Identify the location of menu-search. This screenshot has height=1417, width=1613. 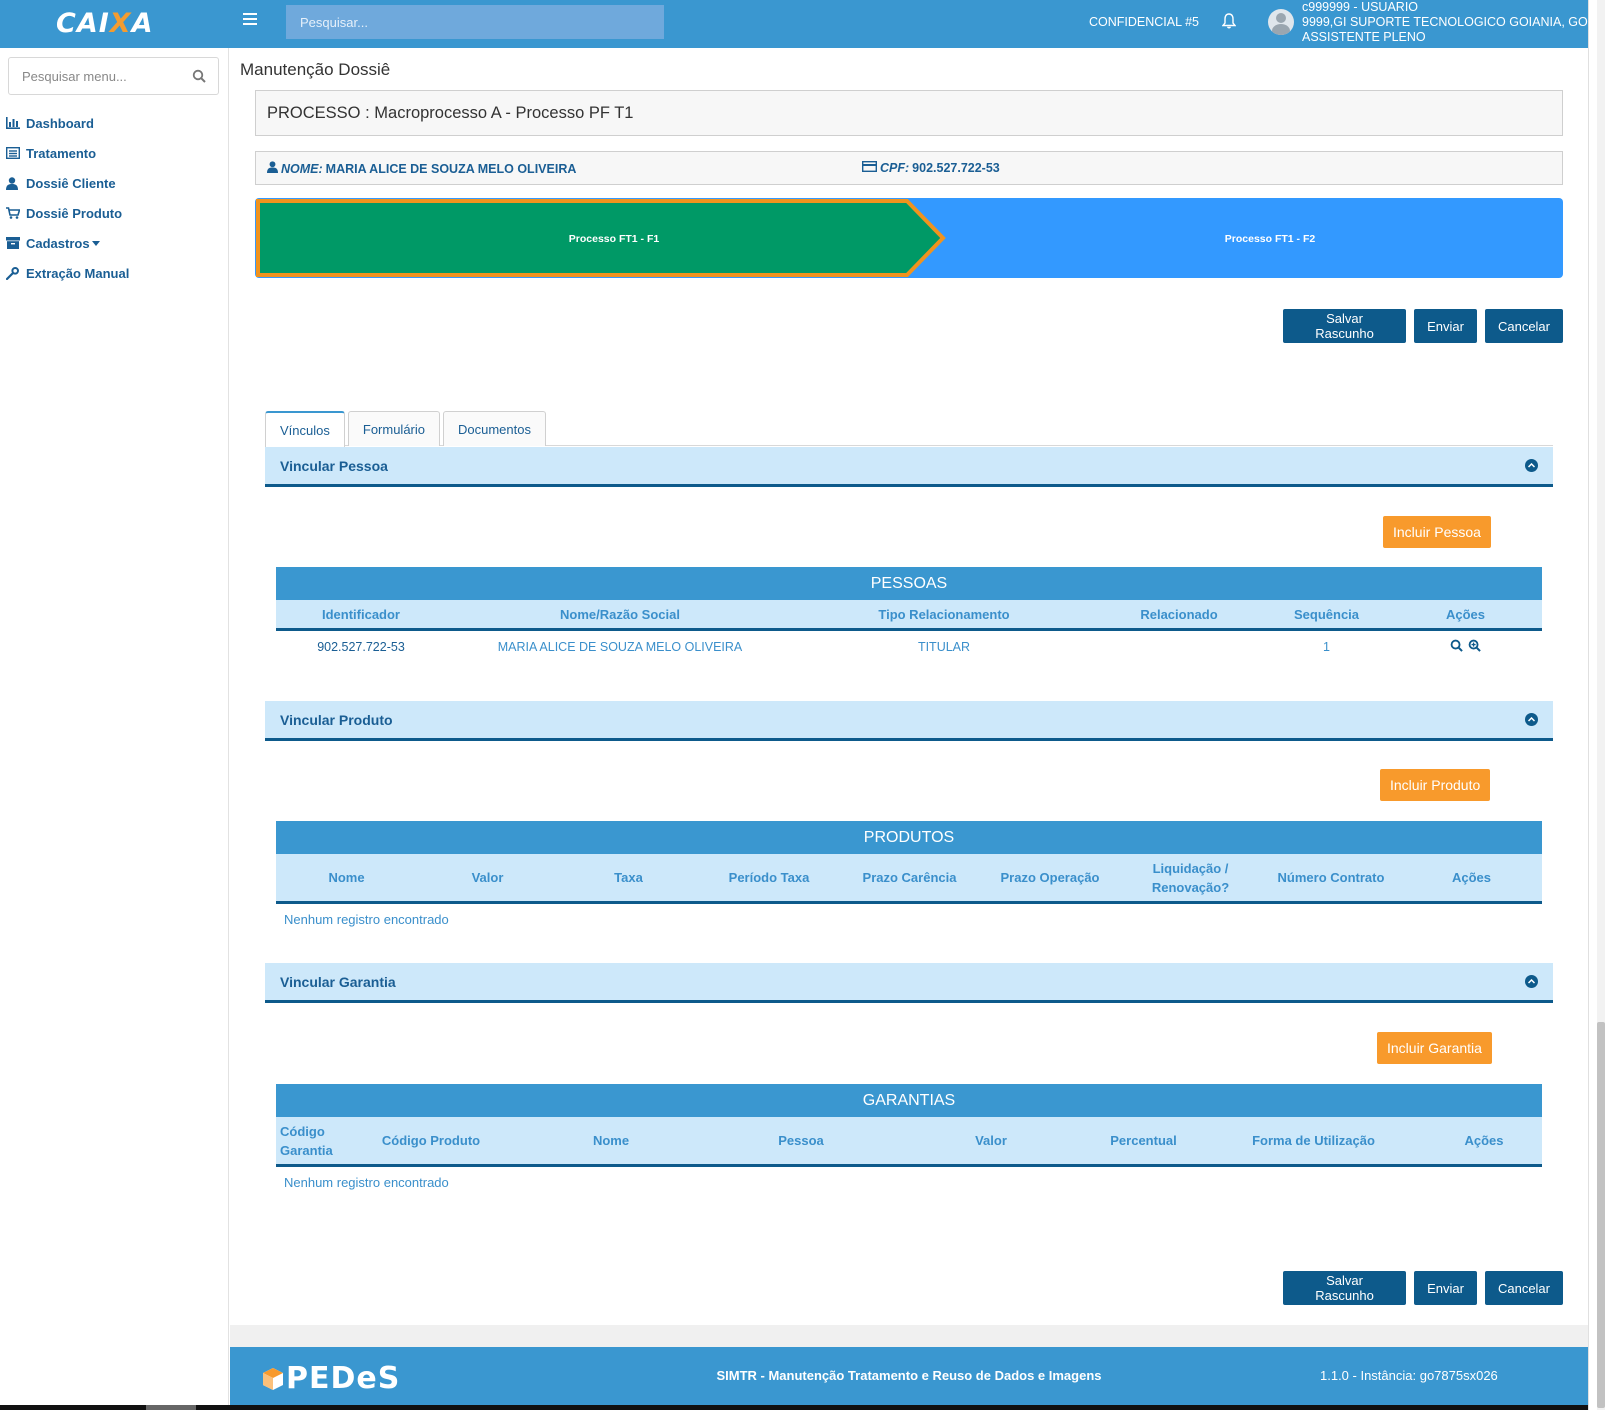
(113, 76).